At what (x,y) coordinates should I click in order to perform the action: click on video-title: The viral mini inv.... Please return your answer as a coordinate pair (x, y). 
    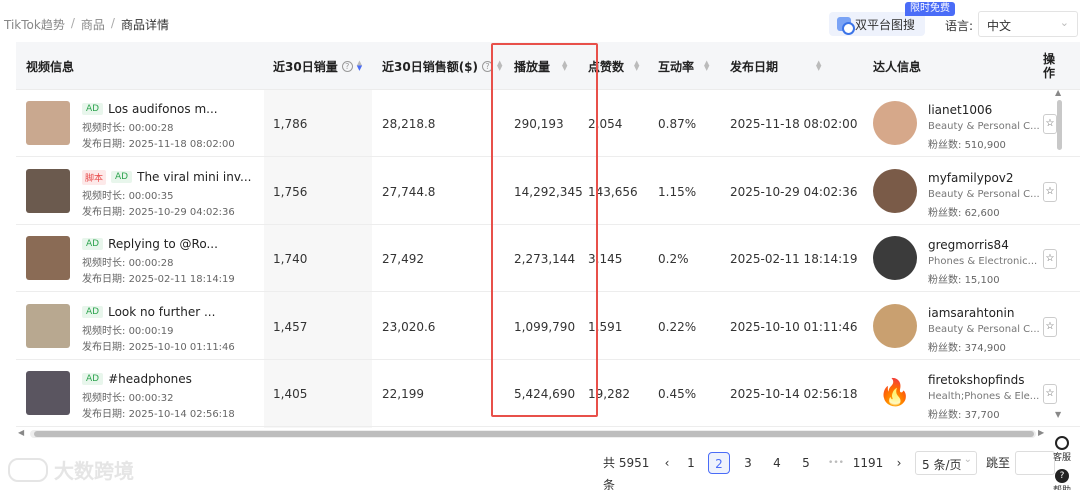
    Looking at the image, I should click on (194, 177).